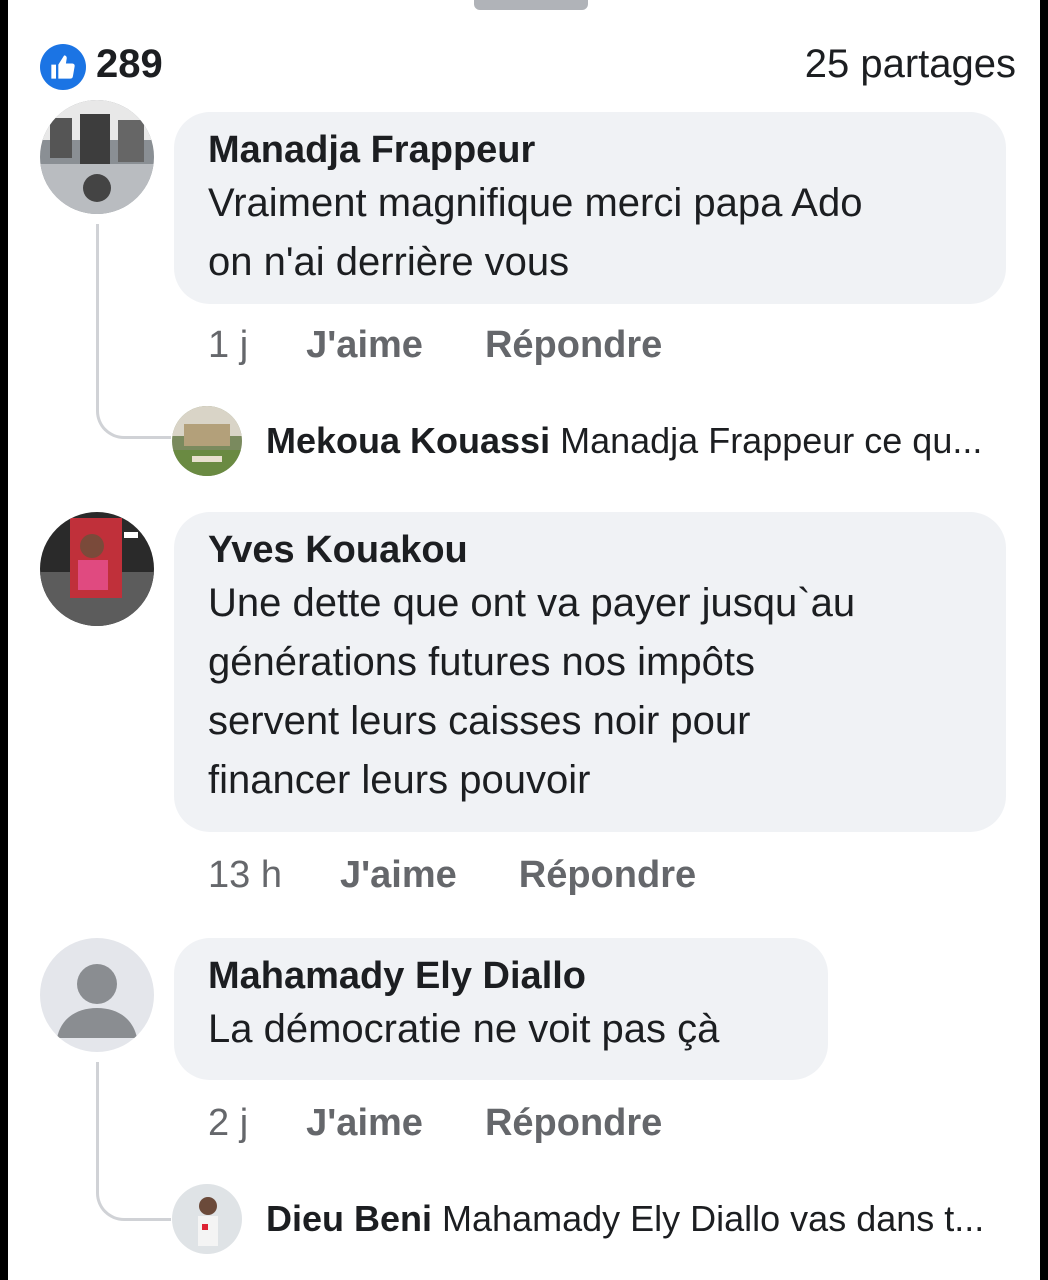 The width and height of the screenshot is (1048, 1280). Describe the element at coordinates (207, 1219) in the screenshot. I see `avatar-dieu-beni` at that location.